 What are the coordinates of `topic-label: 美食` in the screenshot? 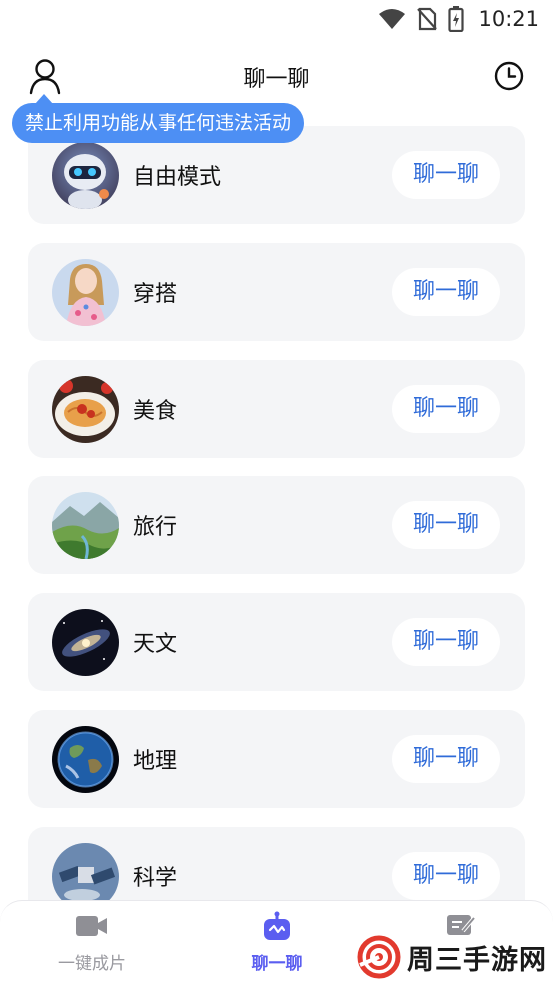 It's located at (155, 411).